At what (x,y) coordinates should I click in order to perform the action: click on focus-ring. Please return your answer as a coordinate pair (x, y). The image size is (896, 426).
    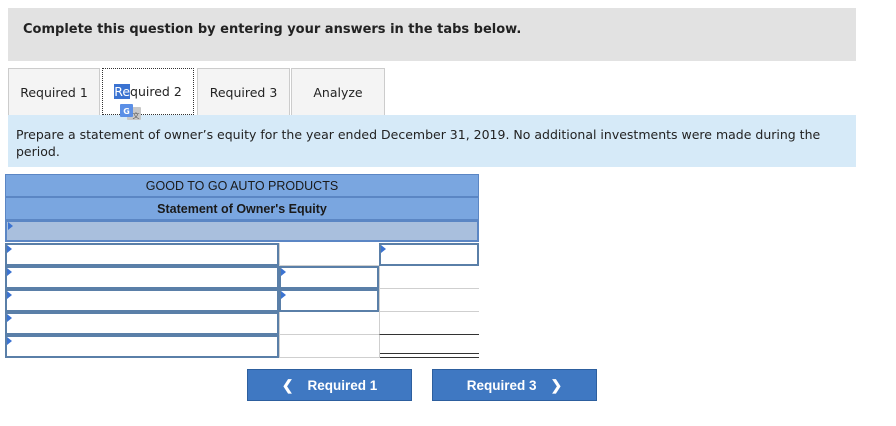
    Looking at the image, I should click on (148, 91).